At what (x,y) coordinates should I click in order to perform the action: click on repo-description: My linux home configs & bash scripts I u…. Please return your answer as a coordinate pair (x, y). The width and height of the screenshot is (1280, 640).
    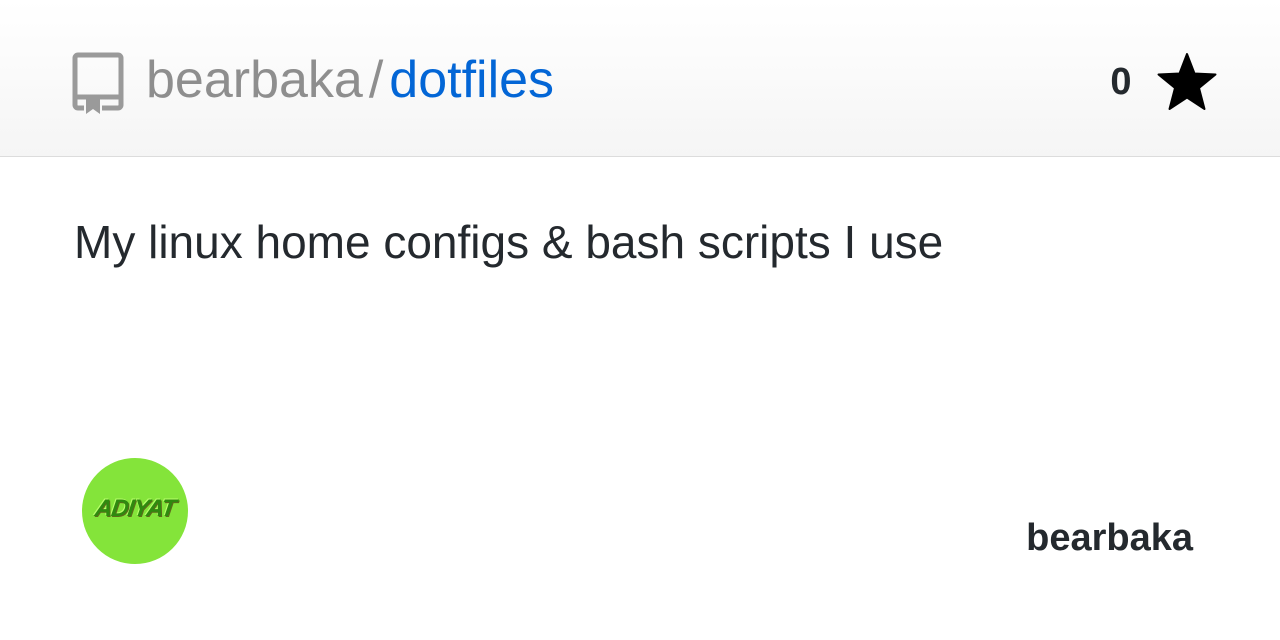
    Looking at the image, I should click on (509, 242).